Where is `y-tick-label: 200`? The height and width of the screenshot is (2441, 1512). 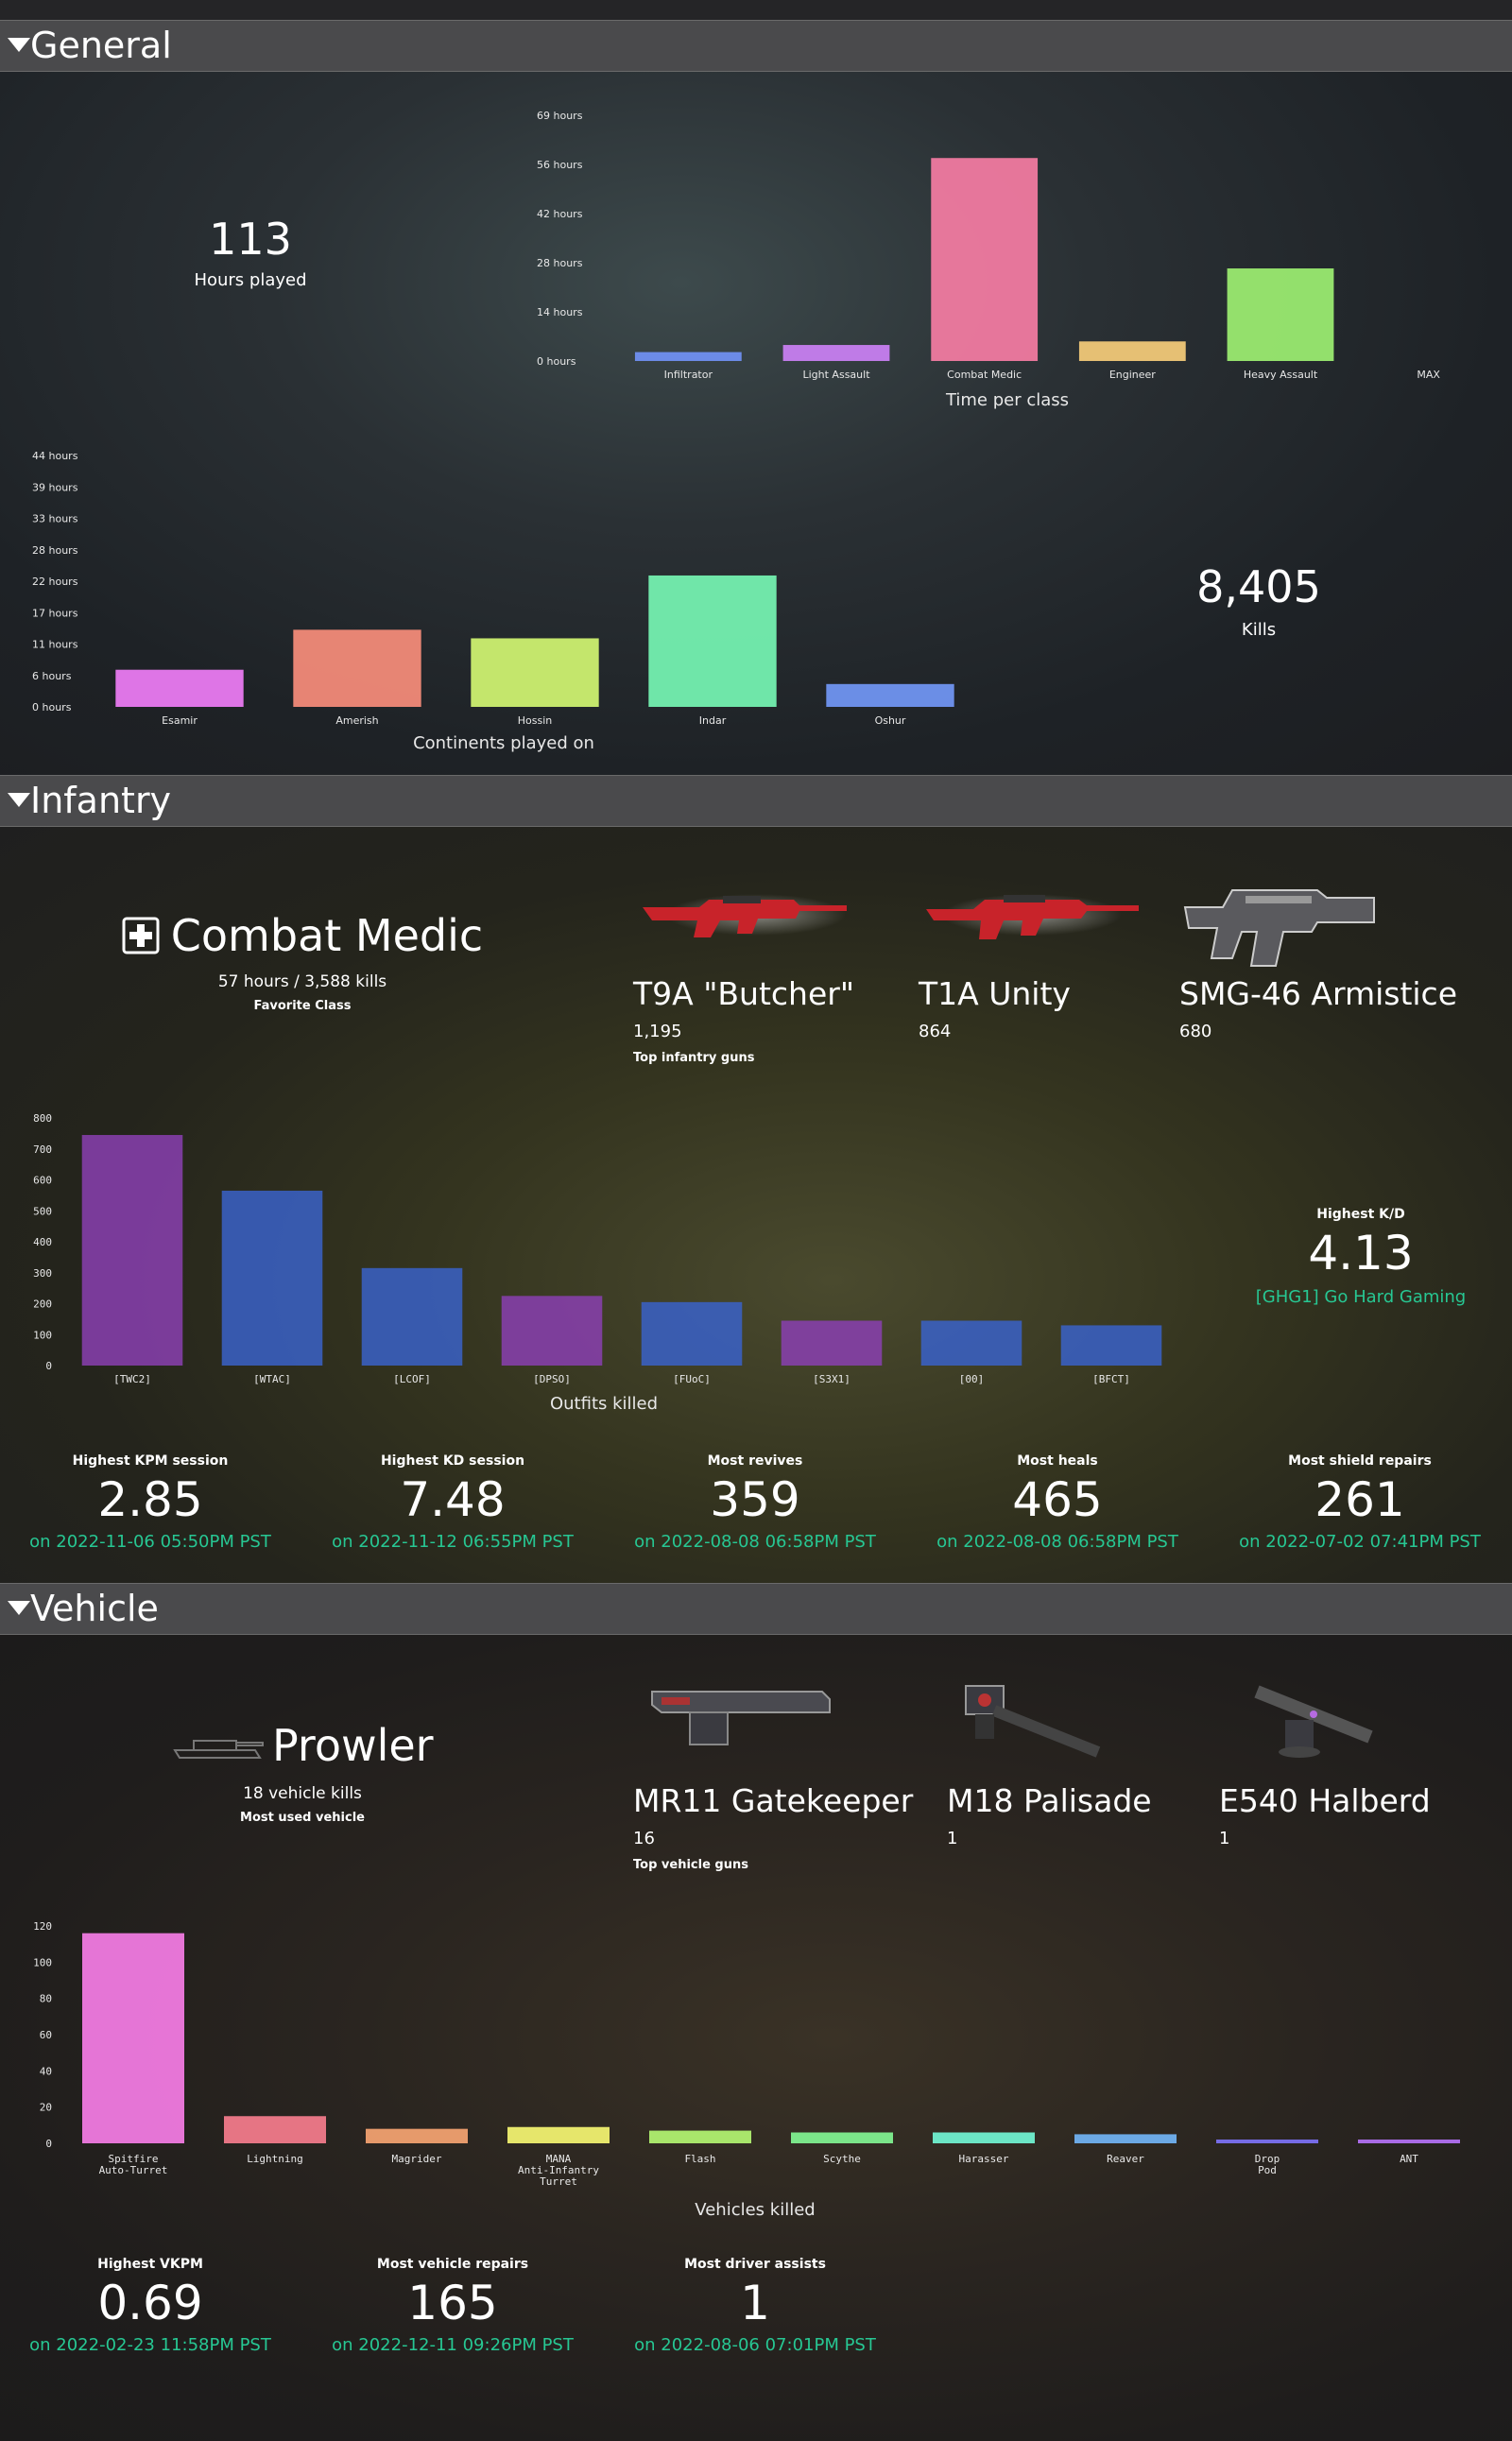
y-tick-label: 200 is located at coordinates (42, 1304).